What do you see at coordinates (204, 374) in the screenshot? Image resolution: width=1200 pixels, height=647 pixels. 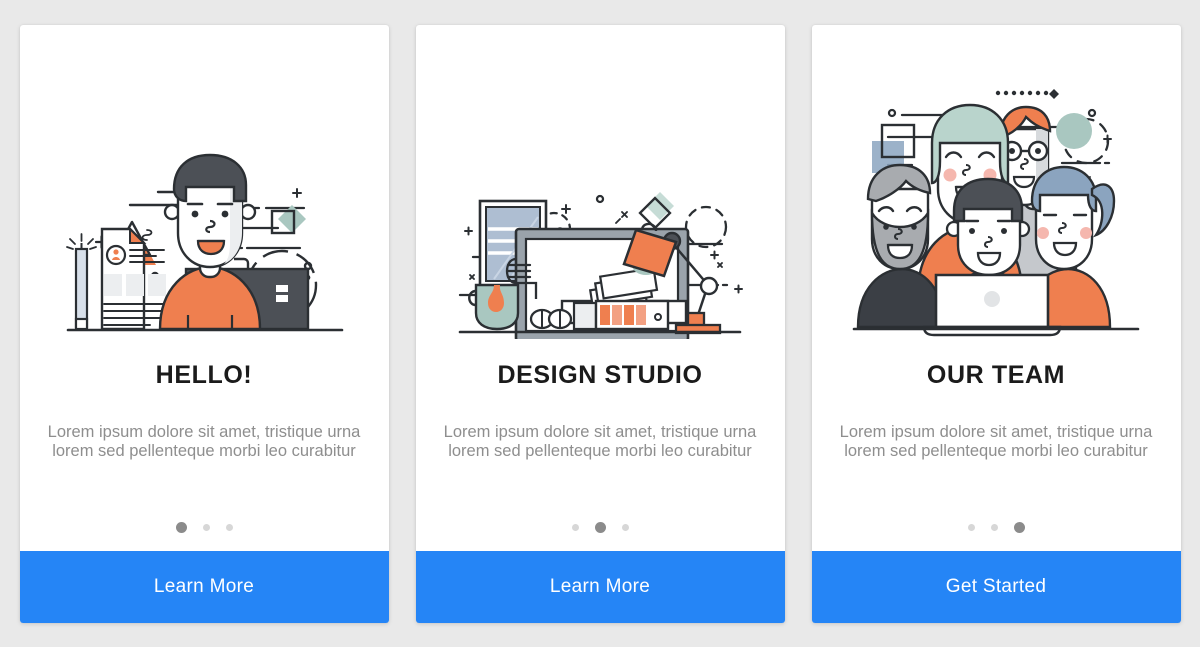 I see `card-title: HELLO!` at bounding box center [204, 374].